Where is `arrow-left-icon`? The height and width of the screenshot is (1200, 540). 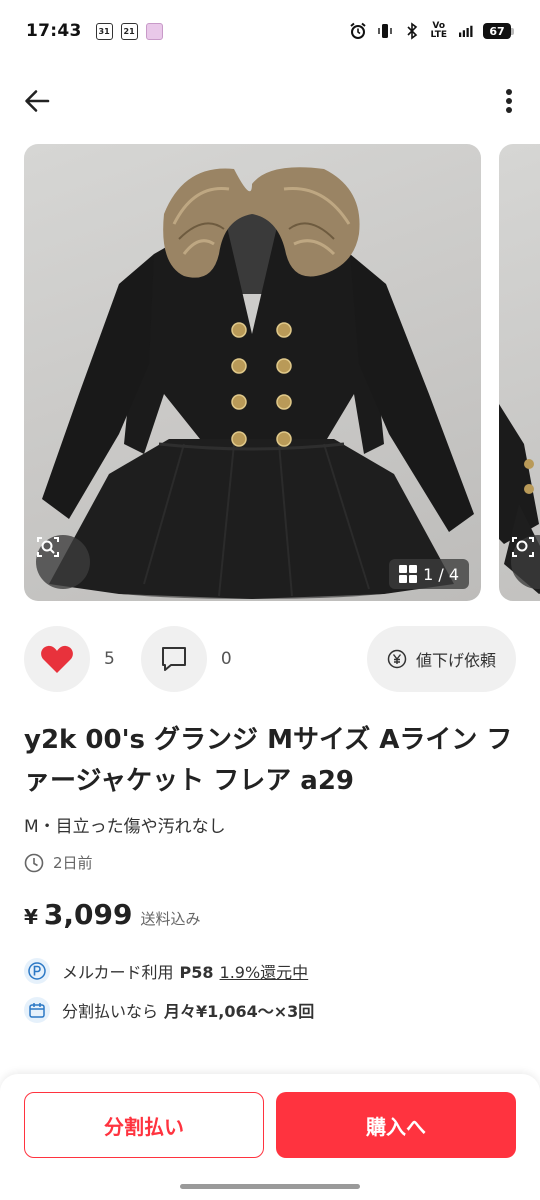 arrow-left-icon is located at coordinates (37, 101).